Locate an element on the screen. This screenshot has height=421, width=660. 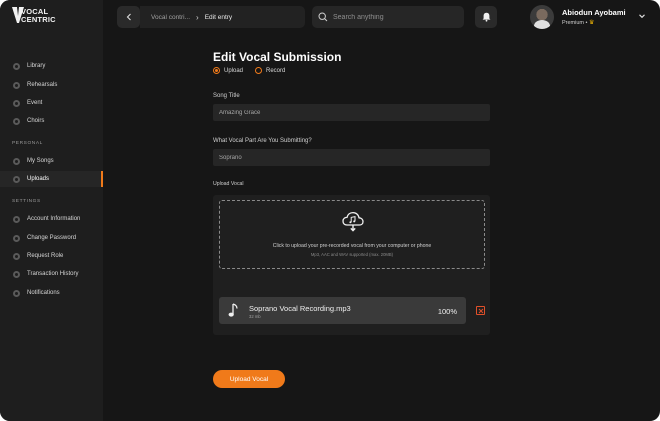
sidebar-item-label: Change Password is located at coordinates (52, 238).